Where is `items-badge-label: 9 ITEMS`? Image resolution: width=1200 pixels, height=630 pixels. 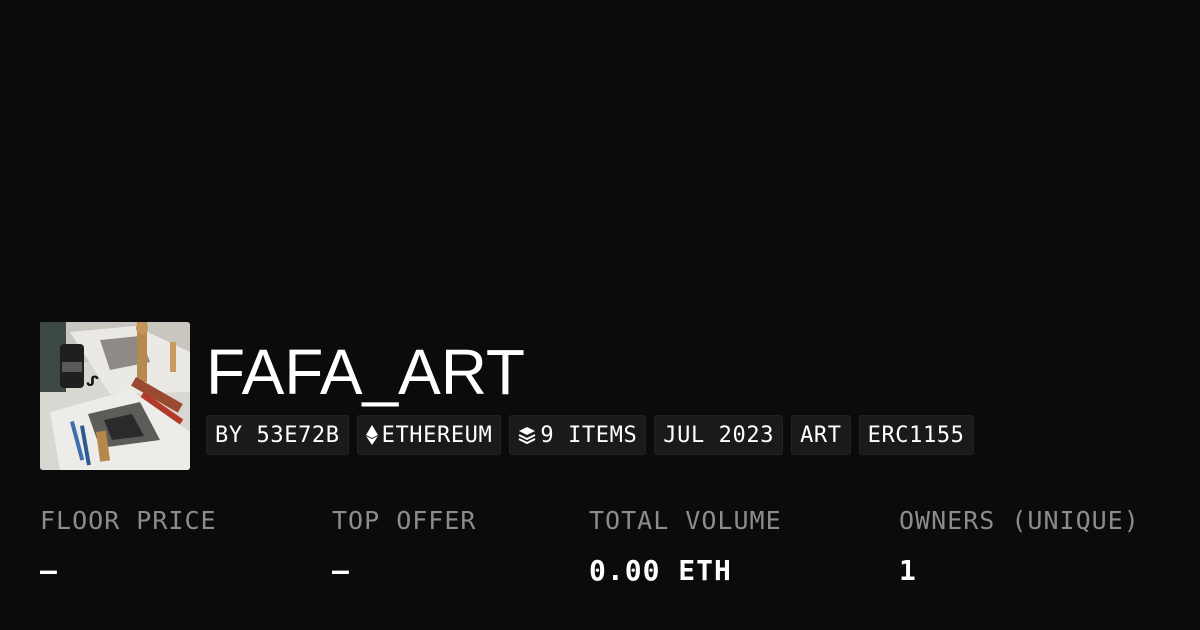 items-badge-label: 9 ITEMS is located at coordinates (589, 435).